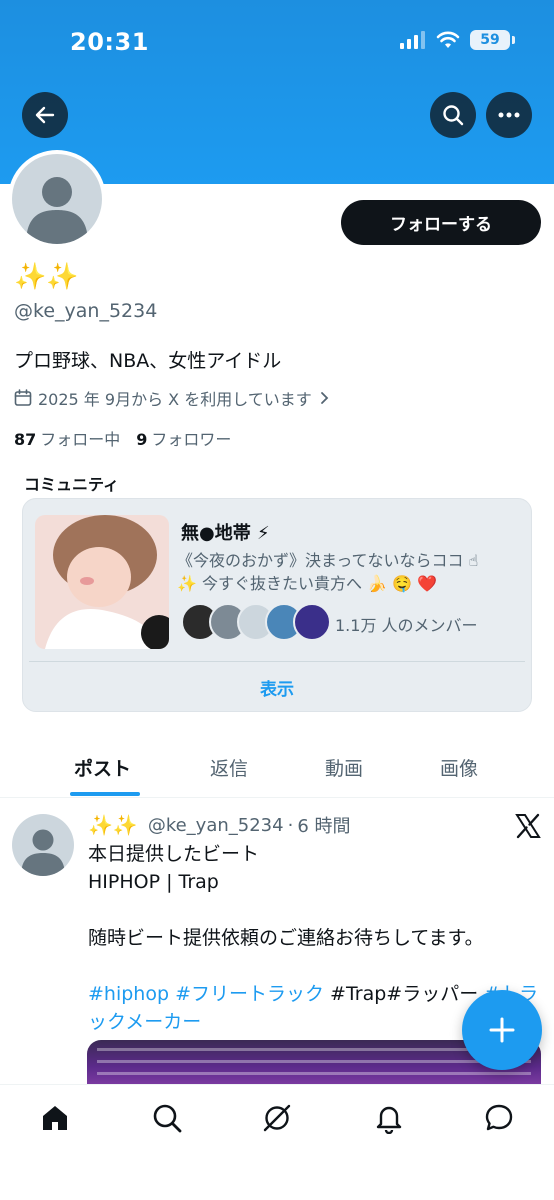 The image size is (554, 1200). I want to click on battery-icon: 59, so click(492, 40).